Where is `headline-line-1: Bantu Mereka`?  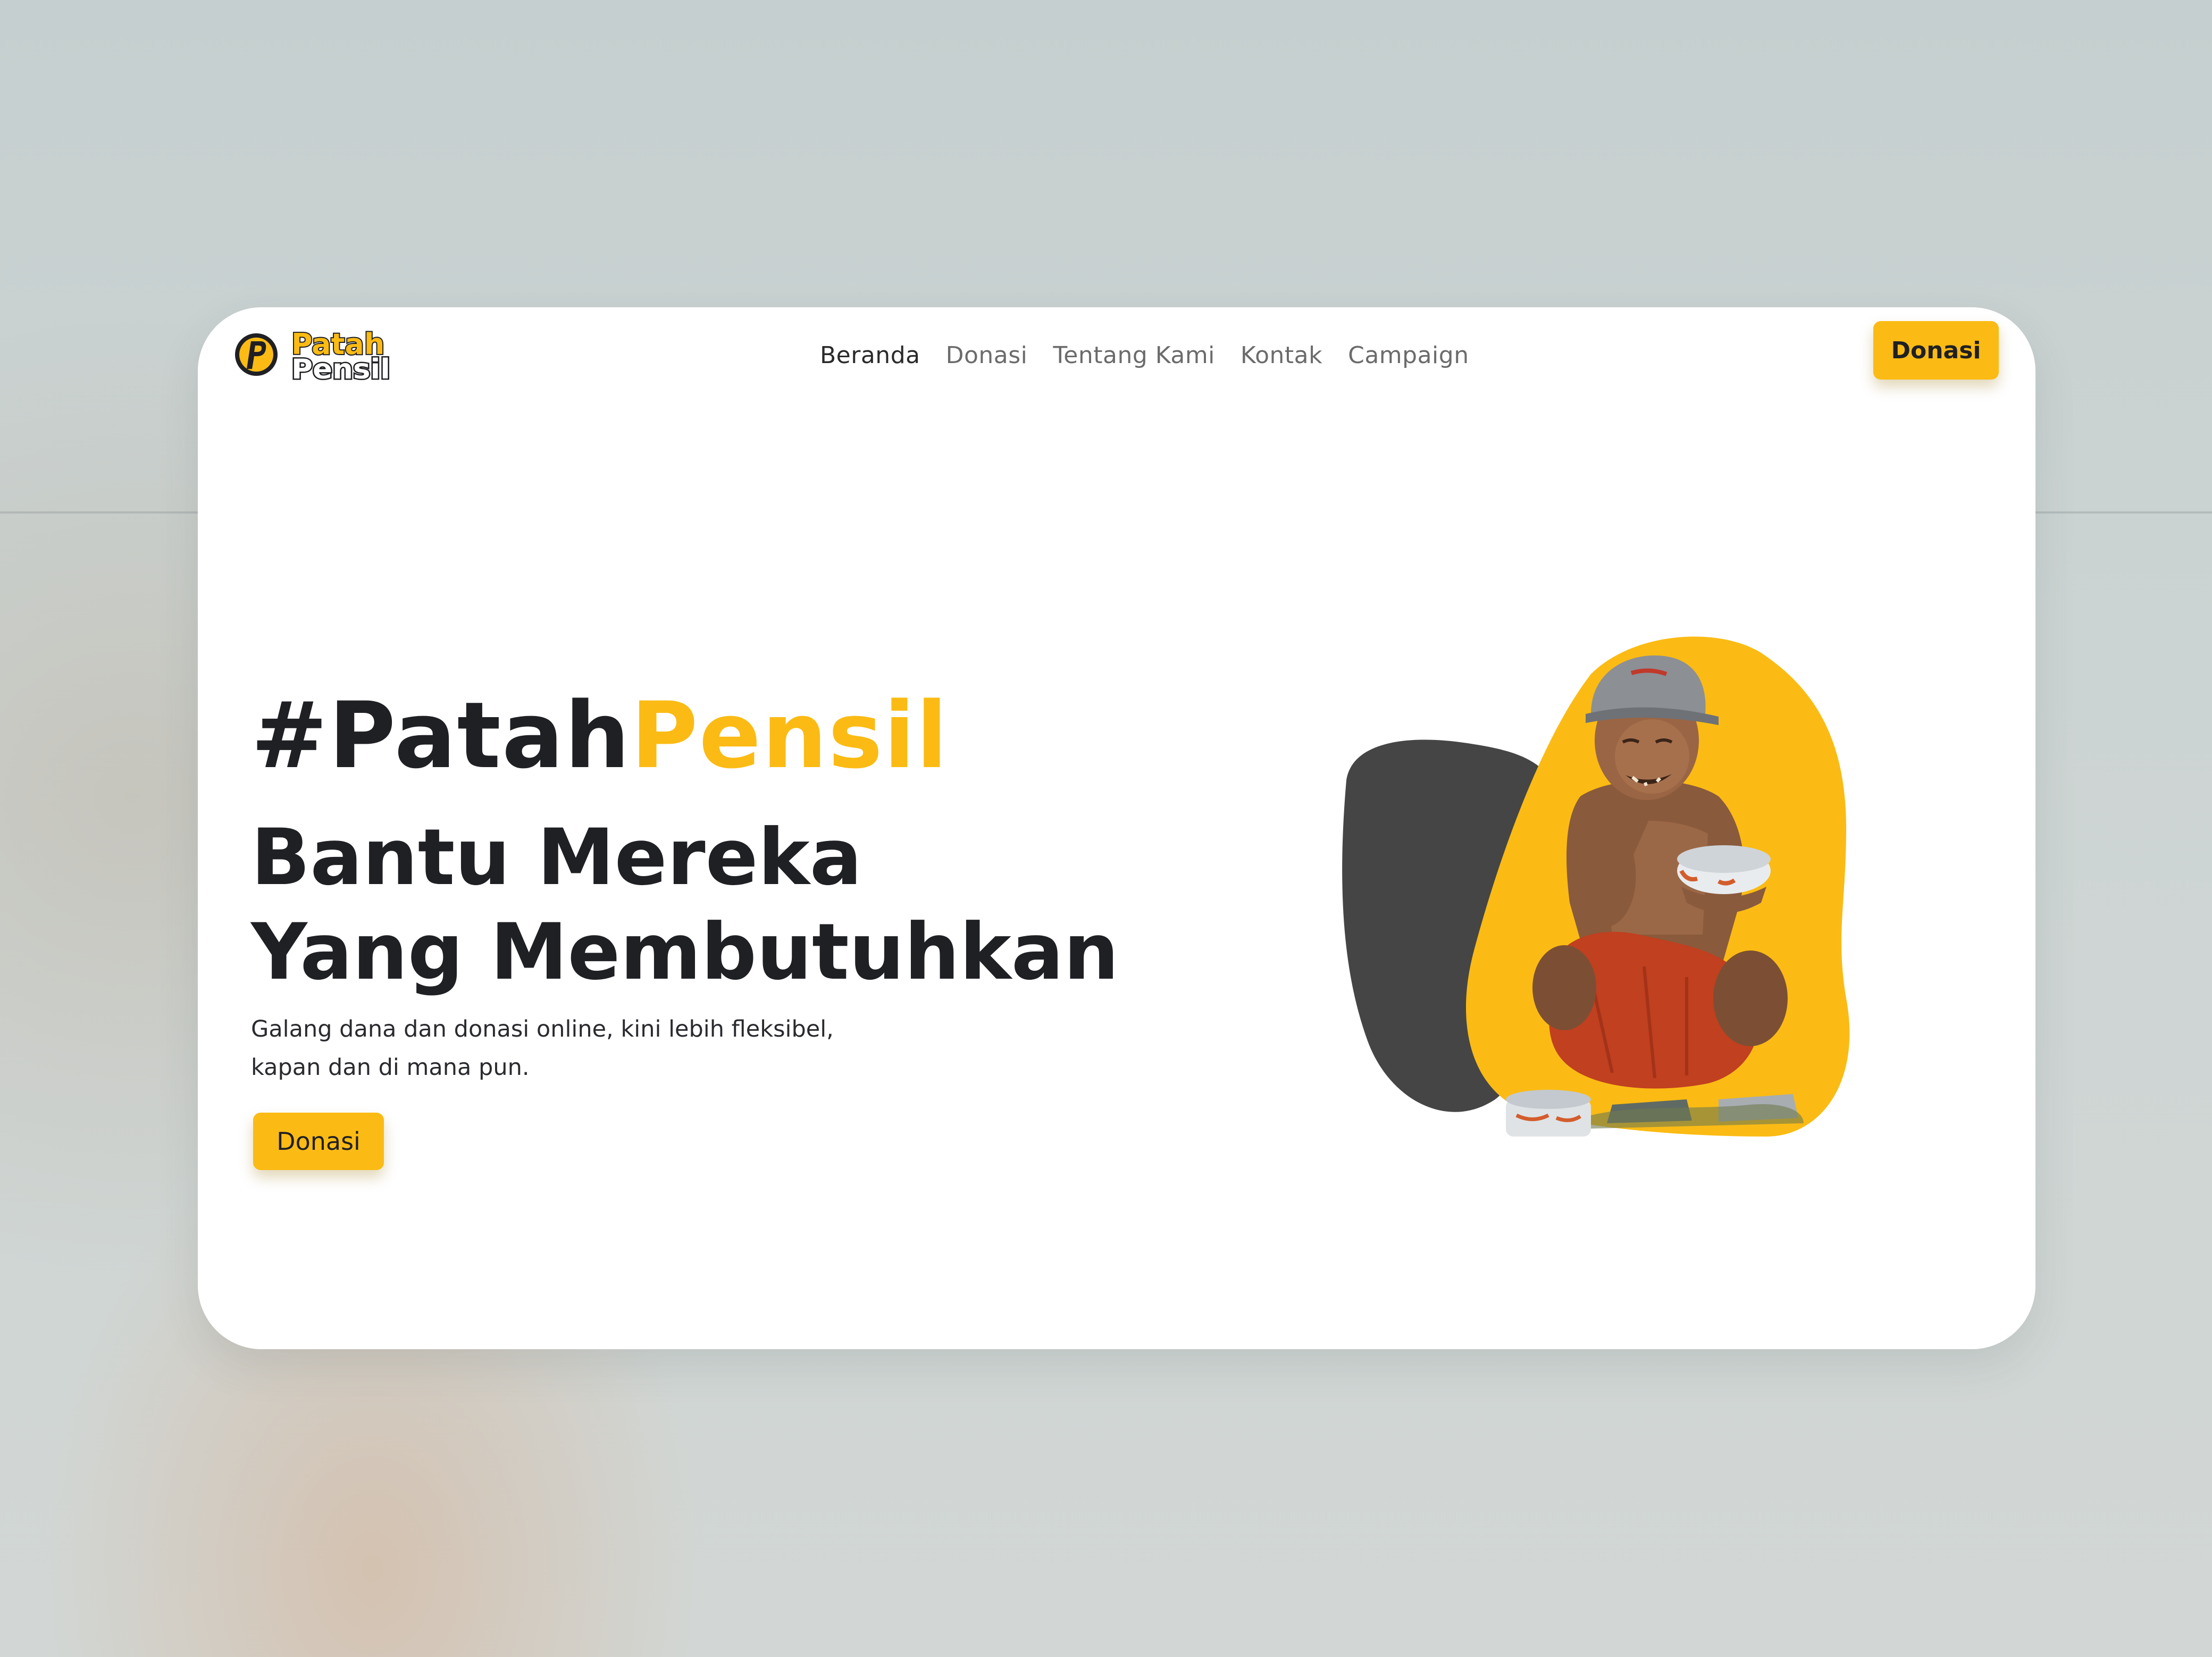 headline-line-1: Bantu Mereka is located at coordinates (556, 857).